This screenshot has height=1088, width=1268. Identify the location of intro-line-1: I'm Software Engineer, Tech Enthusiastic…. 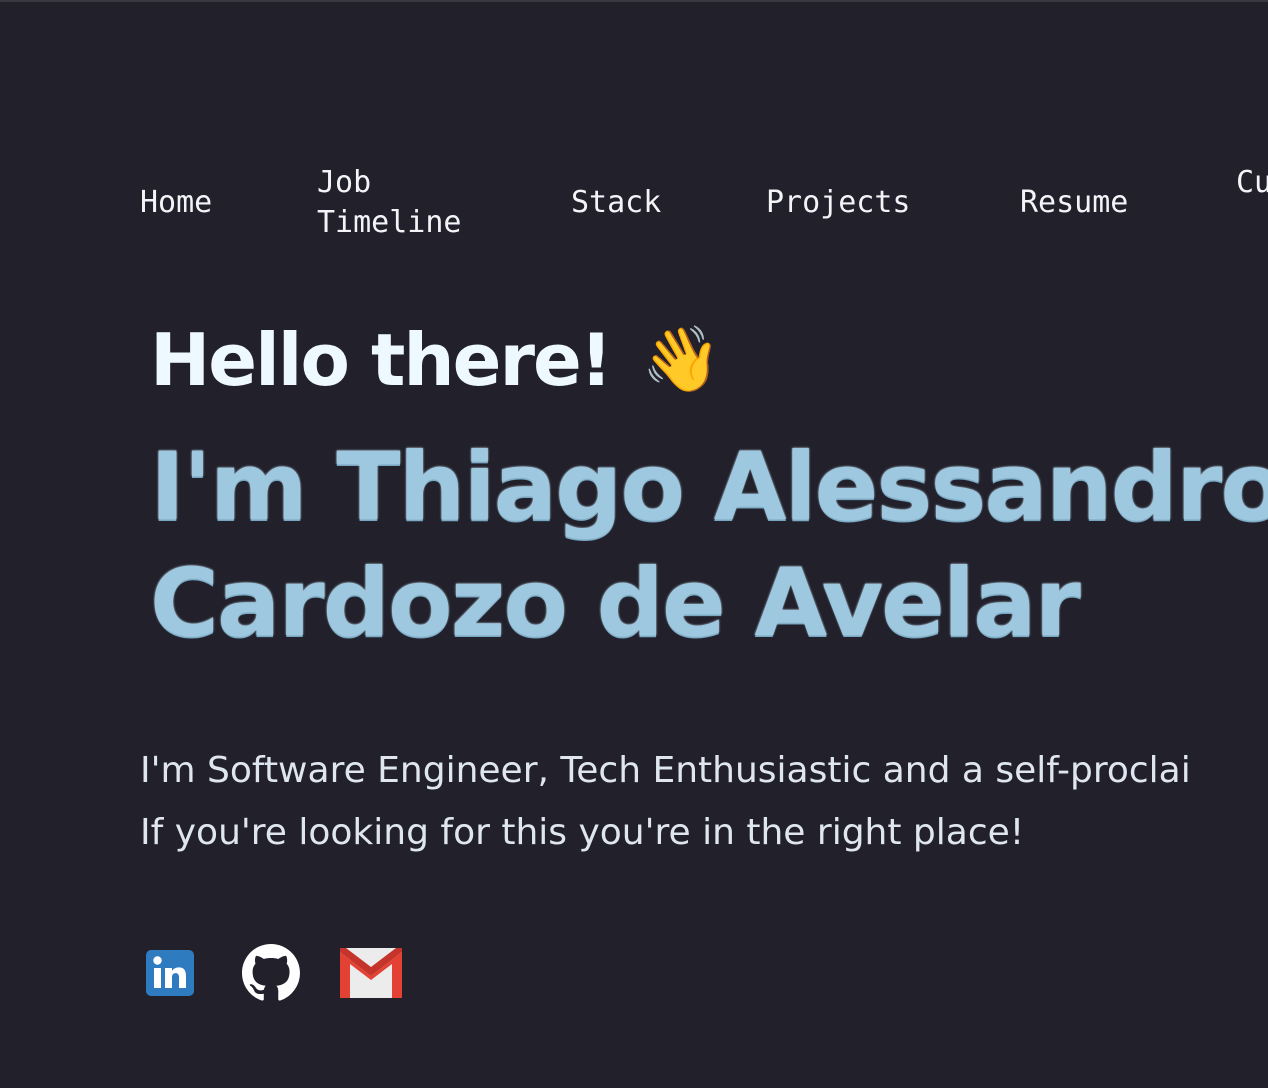
(665, 770).